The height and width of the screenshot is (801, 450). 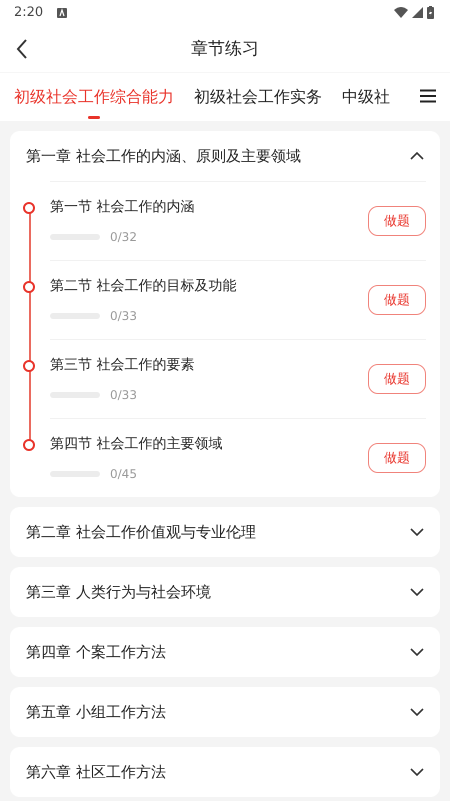 What do you see at coordinates (225, 49) in the screenshot?
I see `page-title: 章节练习` at bounding box center [225, 49].